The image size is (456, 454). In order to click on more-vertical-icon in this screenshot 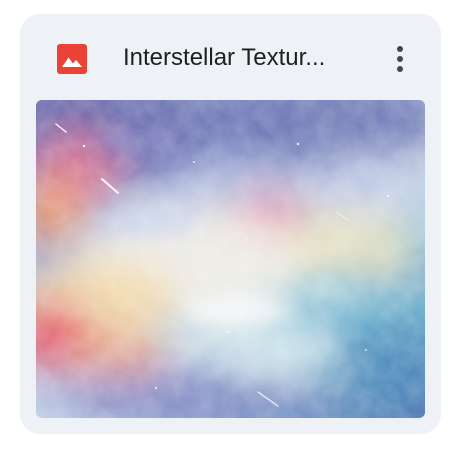, I will do `click(400, 59)`.